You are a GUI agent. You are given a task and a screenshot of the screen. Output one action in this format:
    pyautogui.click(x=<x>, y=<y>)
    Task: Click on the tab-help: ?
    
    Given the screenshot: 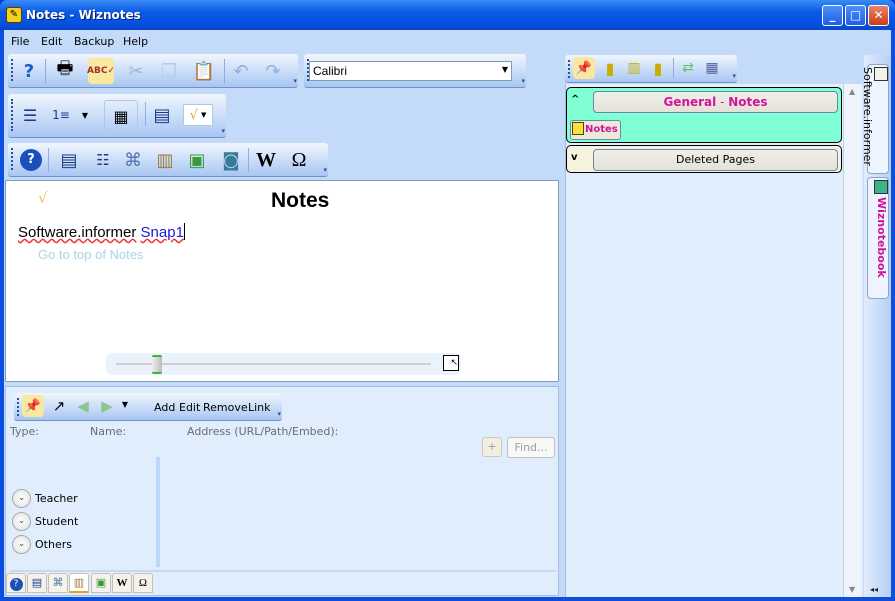 What is the action you would take?
    pyautogui.click(x=16, y=583)
    